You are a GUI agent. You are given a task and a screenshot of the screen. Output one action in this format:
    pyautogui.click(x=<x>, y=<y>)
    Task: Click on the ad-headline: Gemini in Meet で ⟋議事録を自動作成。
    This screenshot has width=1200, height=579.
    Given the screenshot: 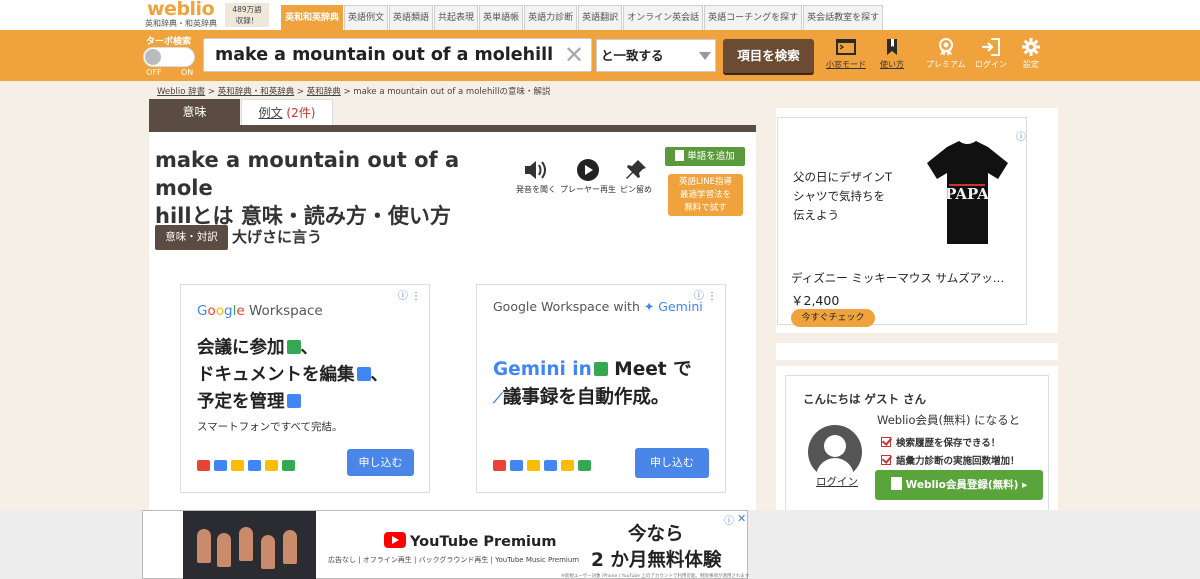 What is the action you would take?
    pyautogui.click(x=592, y=383)
    